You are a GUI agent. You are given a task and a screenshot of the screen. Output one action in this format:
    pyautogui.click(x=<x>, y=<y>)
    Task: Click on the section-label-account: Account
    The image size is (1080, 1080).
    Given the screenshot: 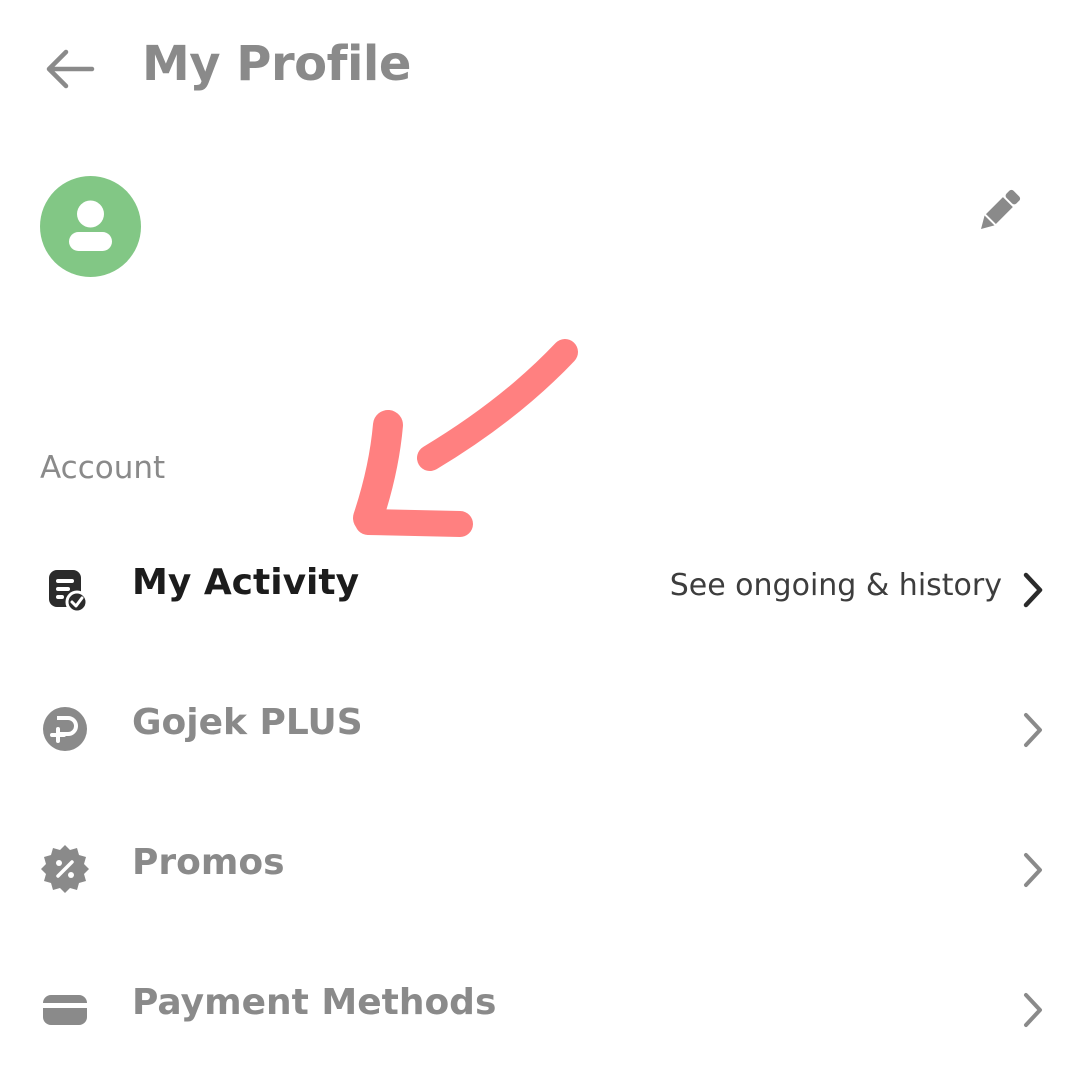 What is the action you would take?
    pyautogui.click(x=103, y=468)
    